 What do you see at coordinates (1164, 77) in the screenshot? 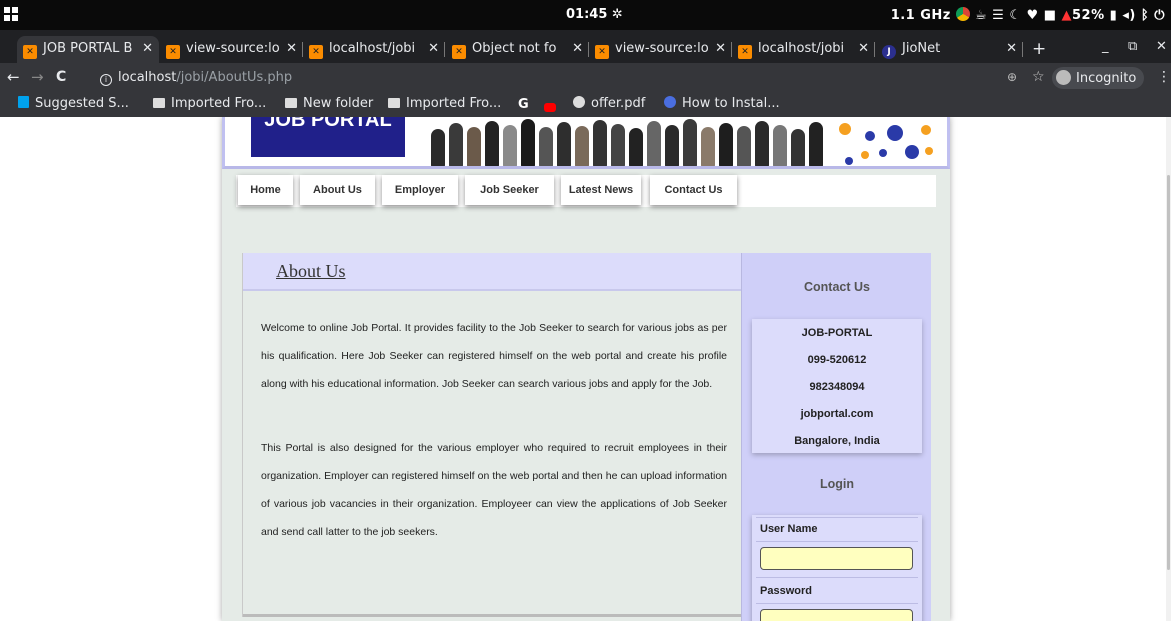
I see `browser-menu-icon: ⋮` at bounding box center [1164, 77].